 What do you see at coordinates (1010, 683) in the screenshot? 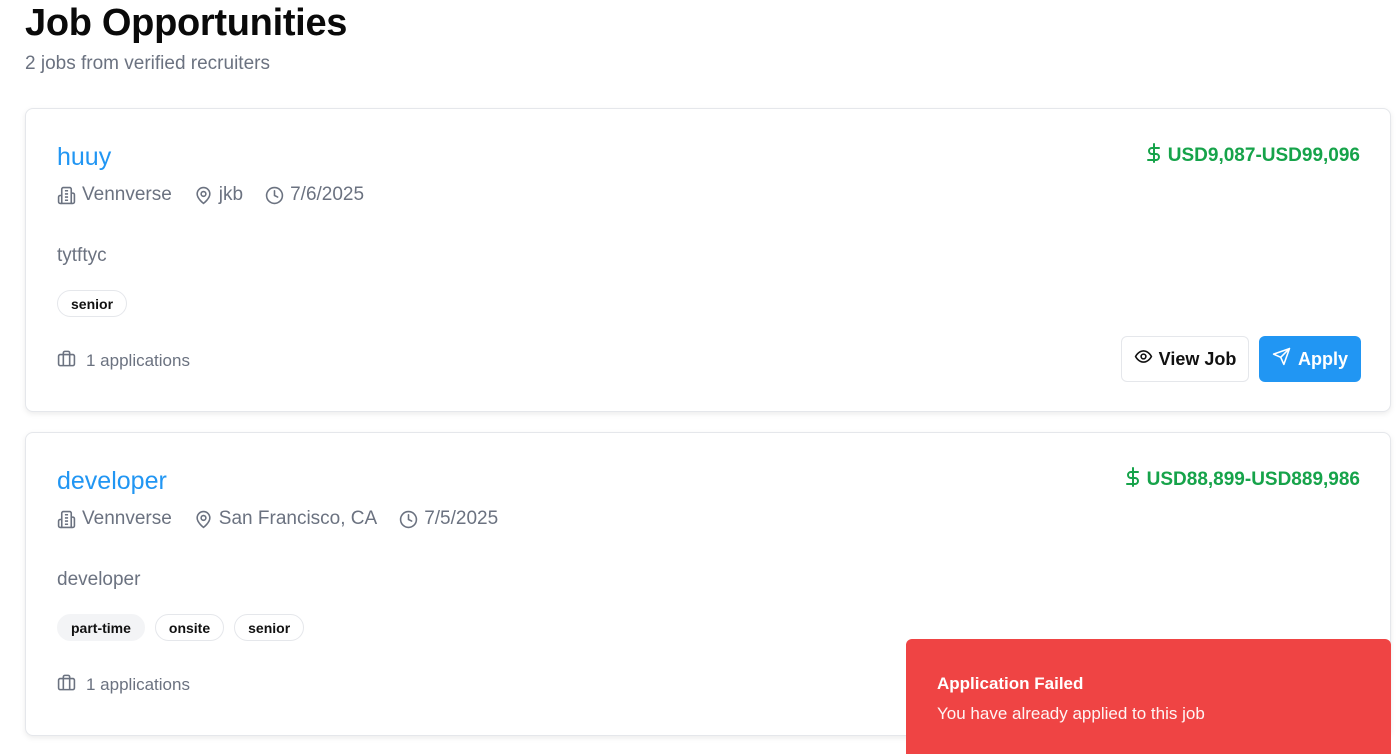
I see `toast-title: Application Failed` at bounding box center [1010, 683].